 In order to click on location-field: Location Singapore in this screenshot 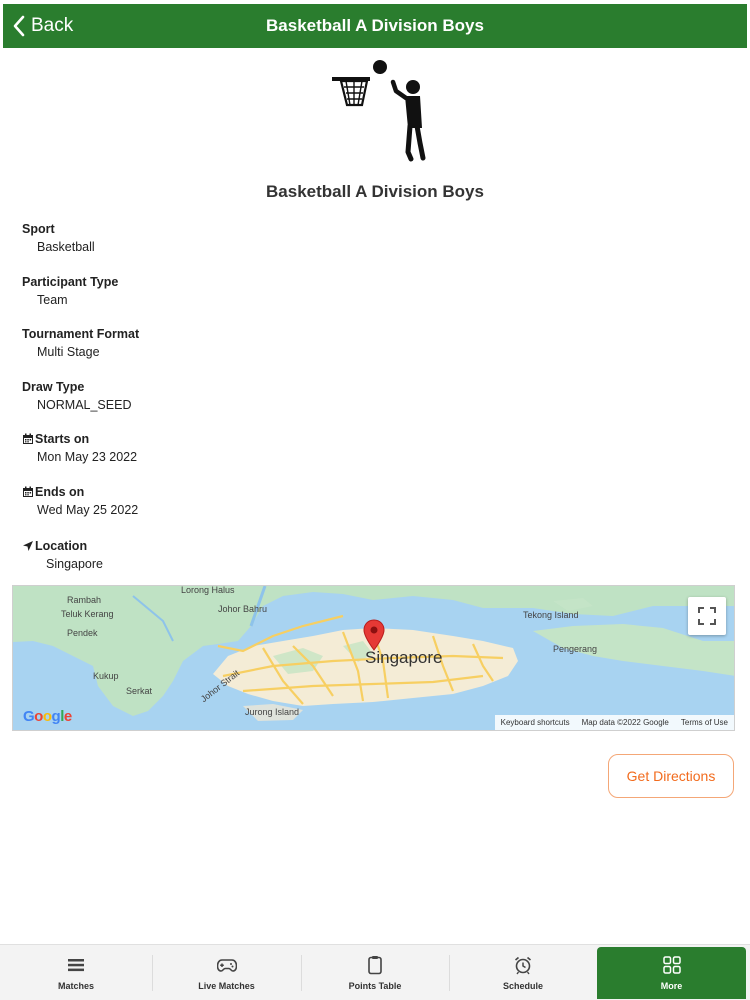, I will do `click(62, 555)`.